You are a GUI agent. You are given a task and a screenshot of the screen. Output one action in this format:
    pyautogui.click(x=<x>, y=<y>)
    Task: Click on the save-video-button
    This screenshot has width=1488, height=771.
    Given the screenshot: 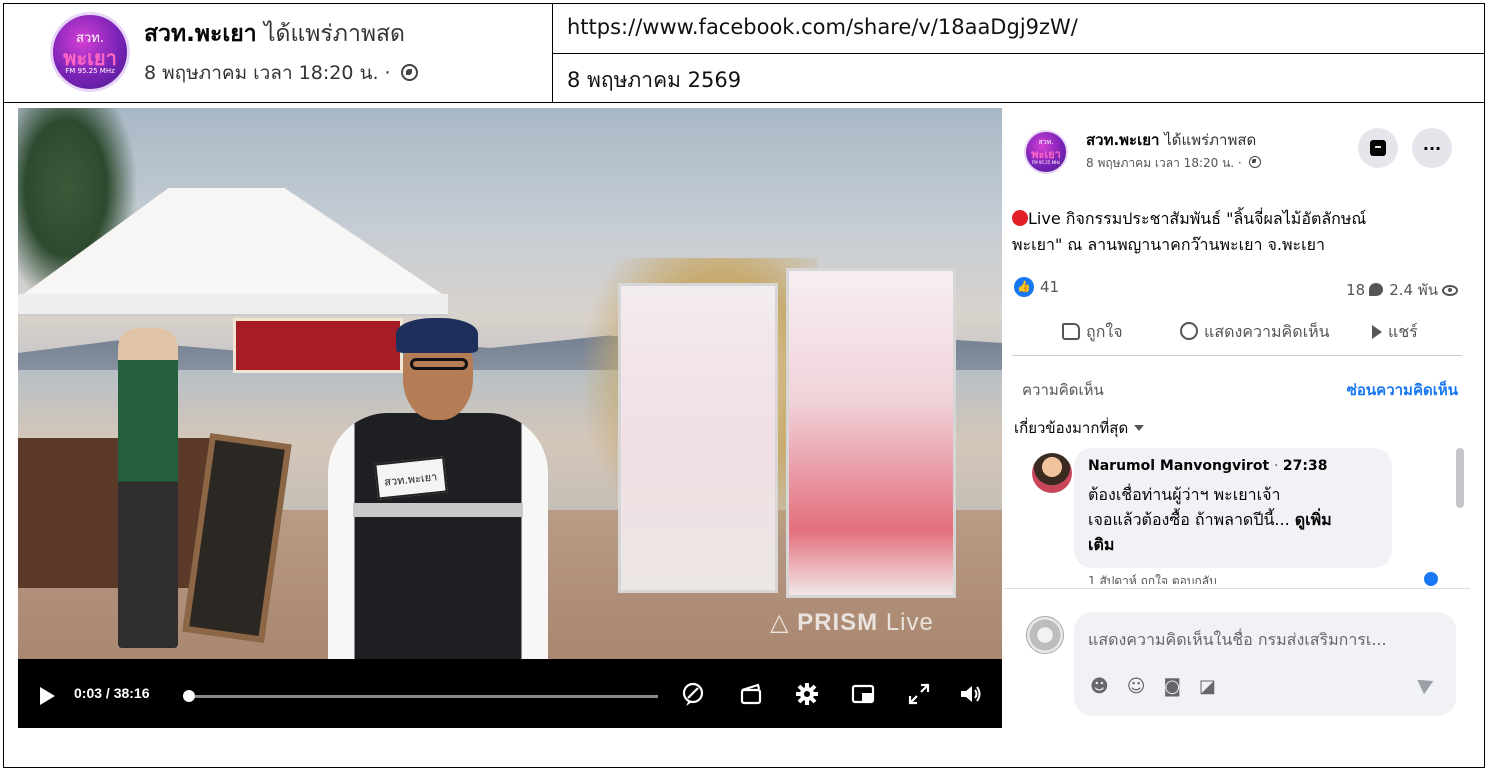 What is the action you would take?
    pyautogui.click(x=1378, y=148)
    